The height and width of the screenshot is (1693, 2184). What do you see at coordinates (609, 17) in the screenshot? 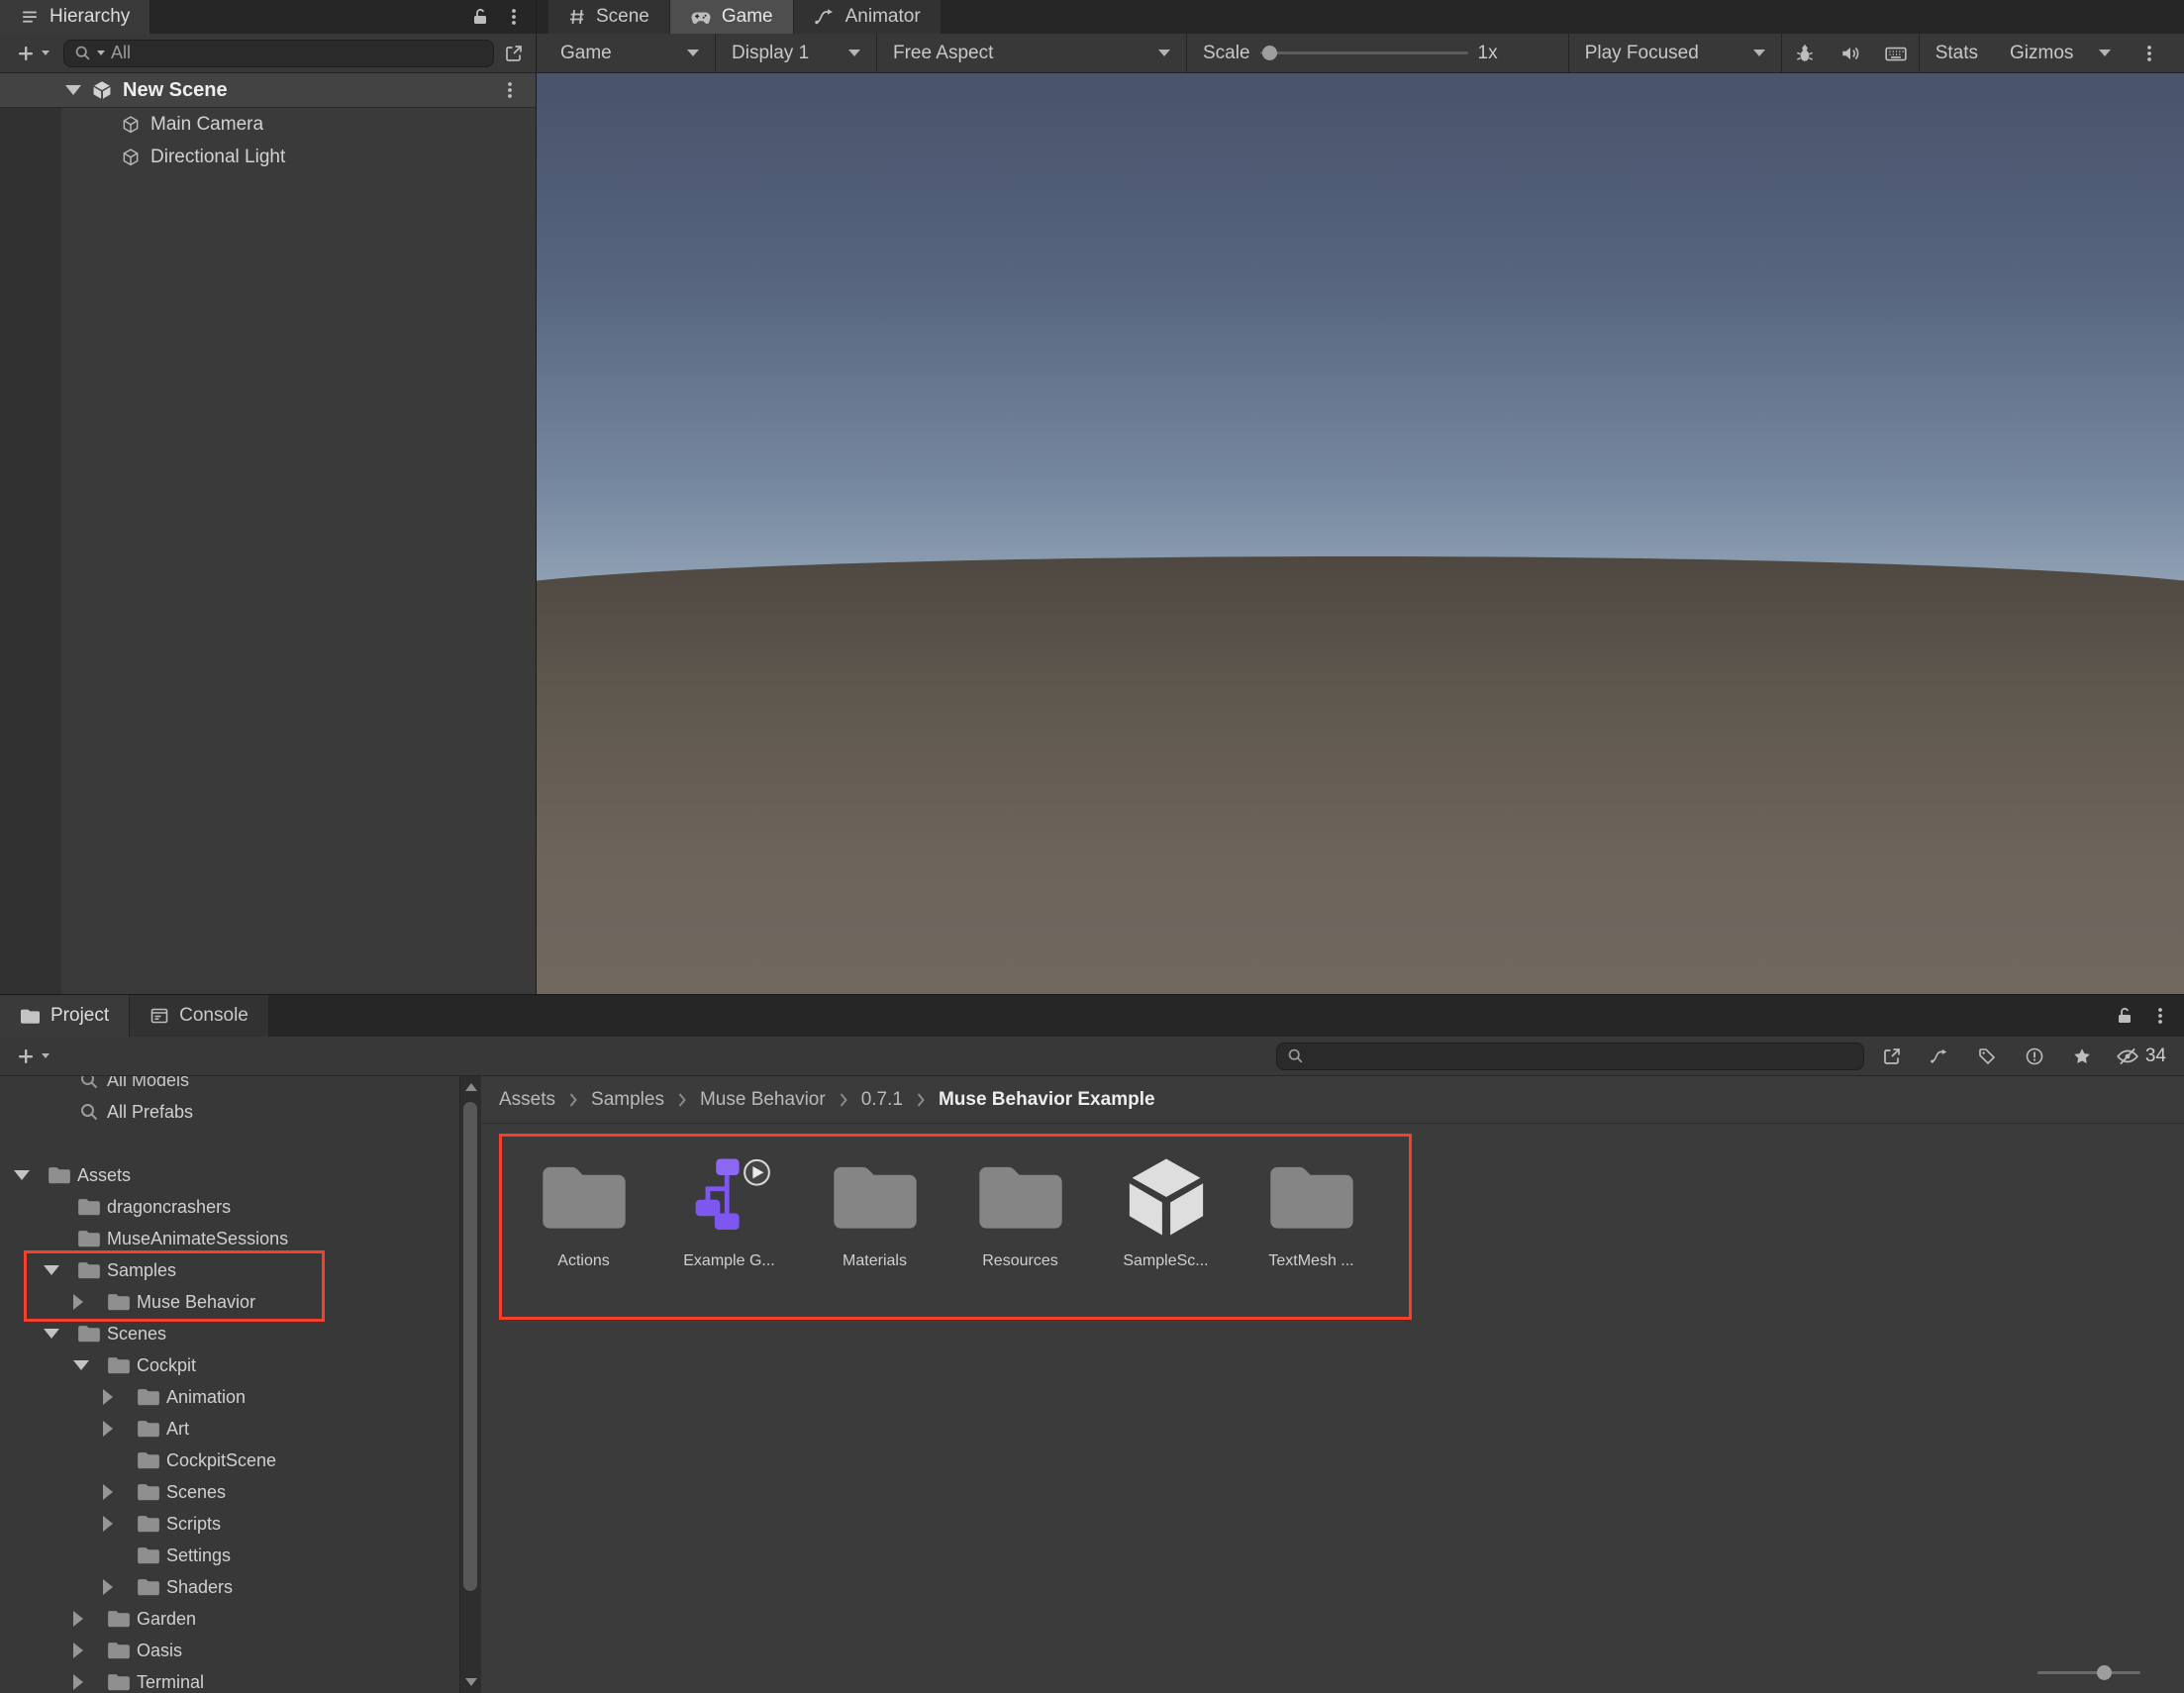
I see `tab-scene: Scene` at bounding box center [609, 17].